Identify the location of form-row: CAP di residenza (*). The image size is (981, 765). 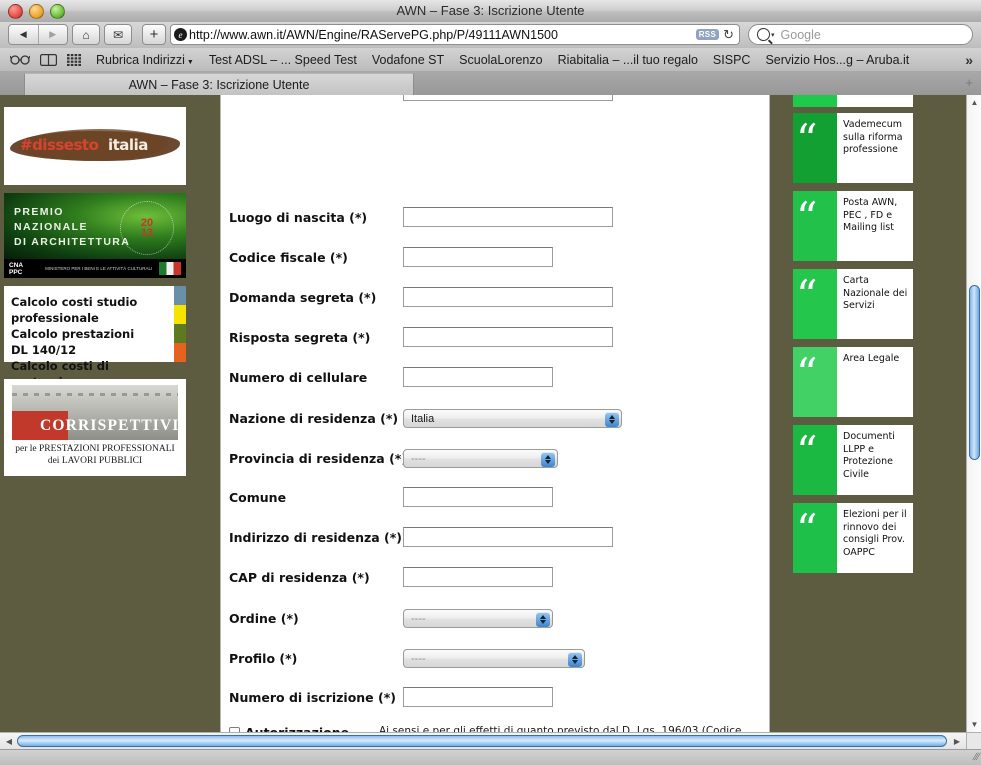
(496, 577).